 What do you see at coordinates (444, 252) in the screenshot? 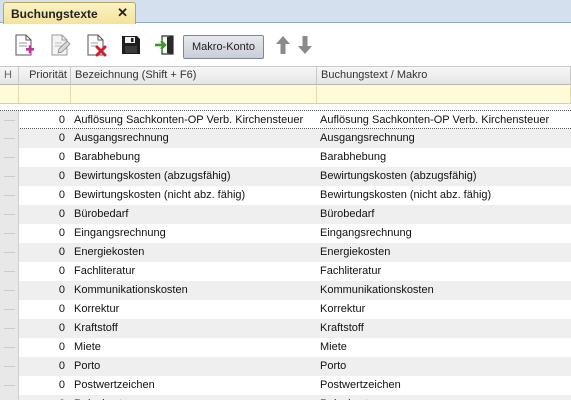
I see `buchungstext-cell: Energiekosten` at bounding box center [444, 252].